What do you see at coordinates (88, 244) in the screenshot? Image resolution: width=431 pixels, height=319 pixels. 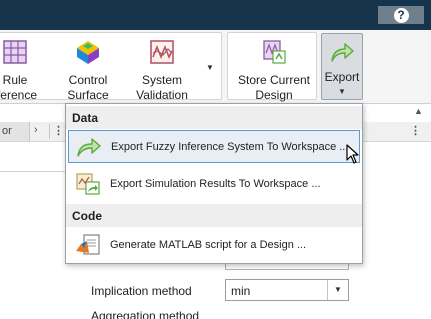 I see `matlab-script-icon` at bounding box center [88, 244].